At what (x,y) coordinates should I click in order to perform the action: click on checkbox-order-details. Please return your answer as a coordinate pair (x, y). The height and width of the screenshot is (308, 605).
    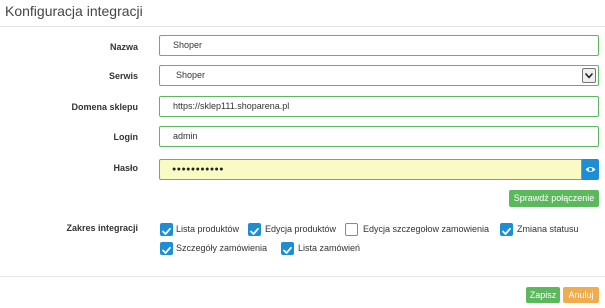
    Looking at the image, I should click on (166, 248).